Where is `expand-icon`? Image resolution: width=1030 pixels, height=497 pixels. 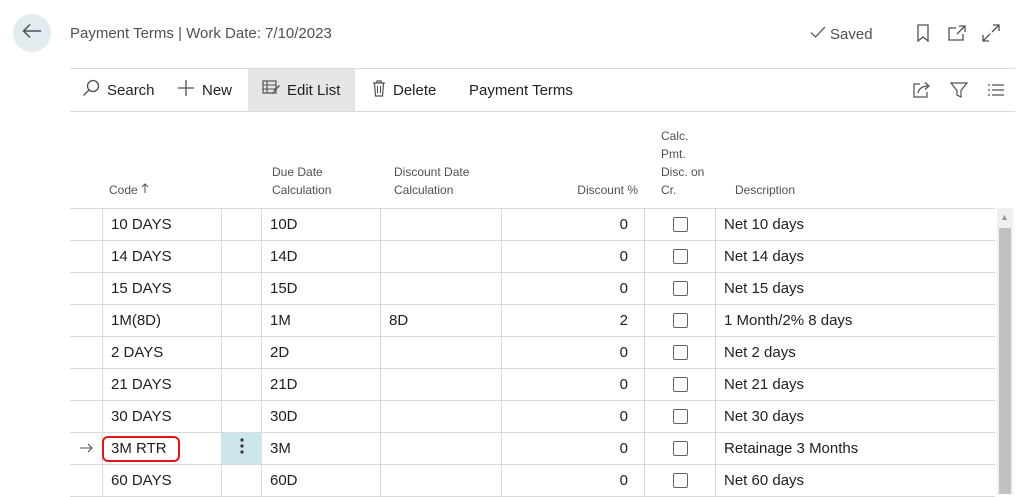
expand-icon is located at coordinates (991, 33).